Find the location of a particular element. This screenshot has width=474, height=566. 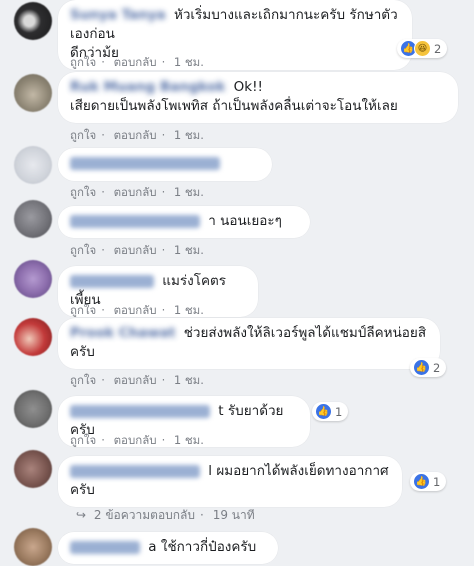

replies-time: 19 นาที is located at coordinates (233, 515).